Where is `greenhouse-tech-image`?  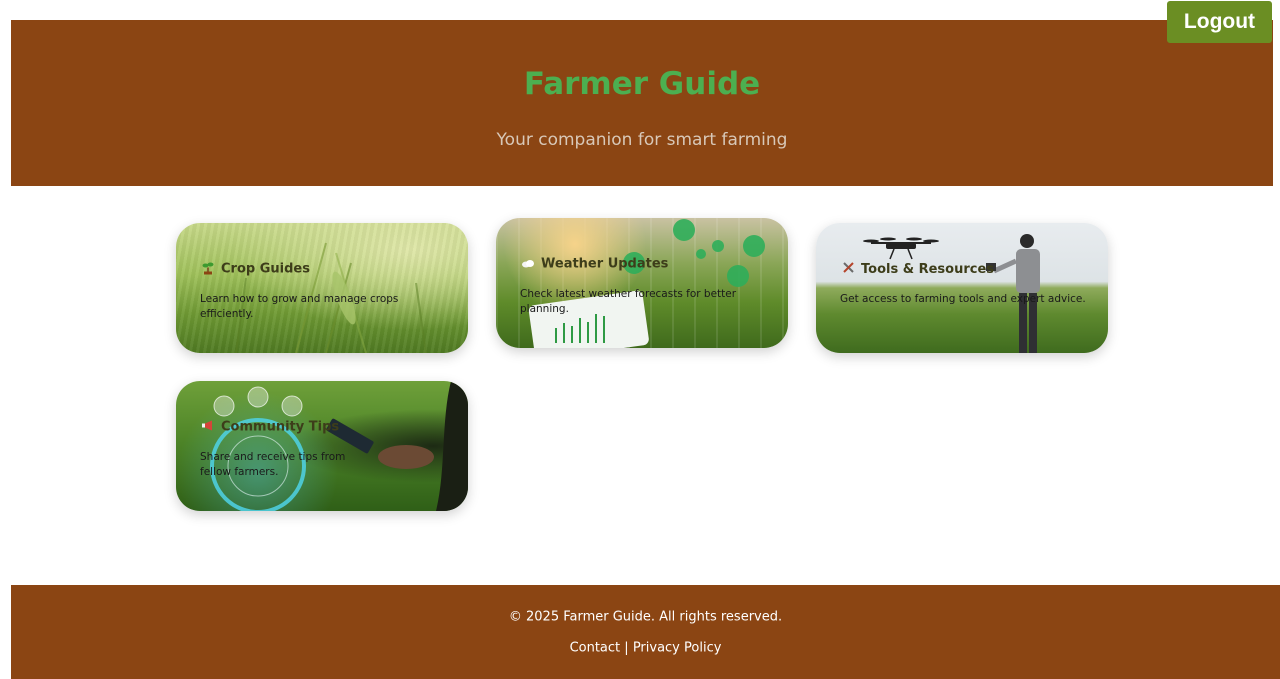 greenhouse-tech-image is located at coordinates (642, 283).